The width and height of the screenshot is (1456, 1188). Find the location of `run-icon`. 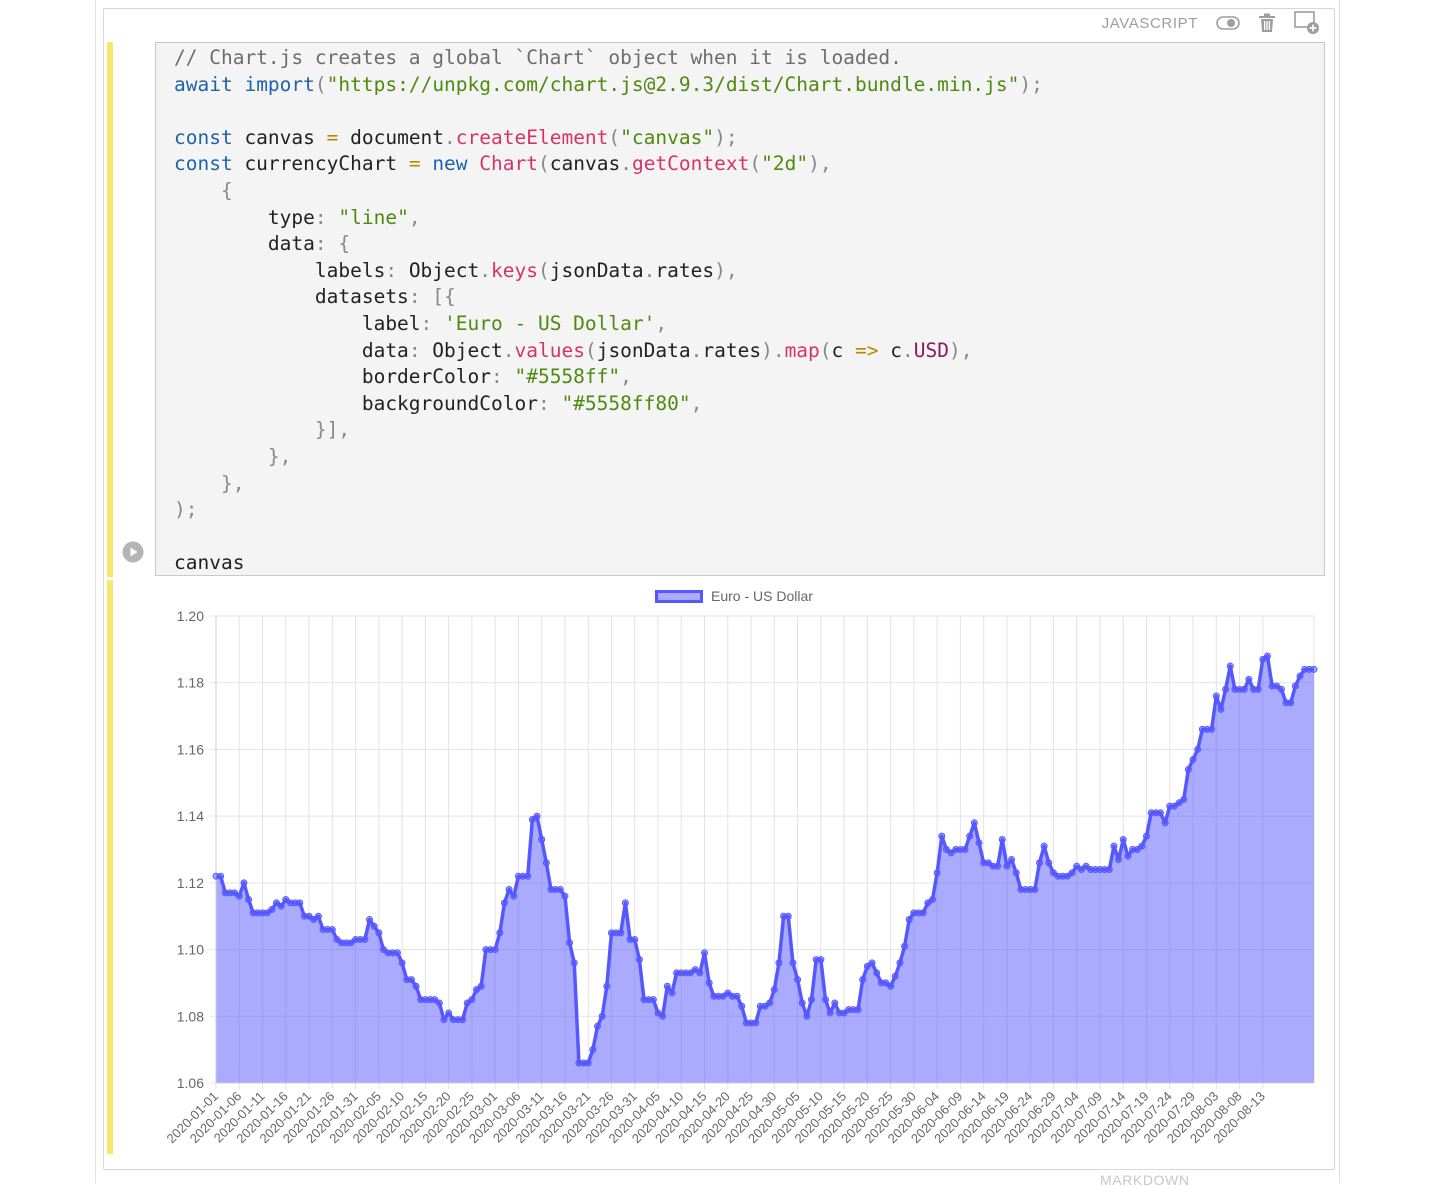

run-icon is located at coordinates (133, 552).